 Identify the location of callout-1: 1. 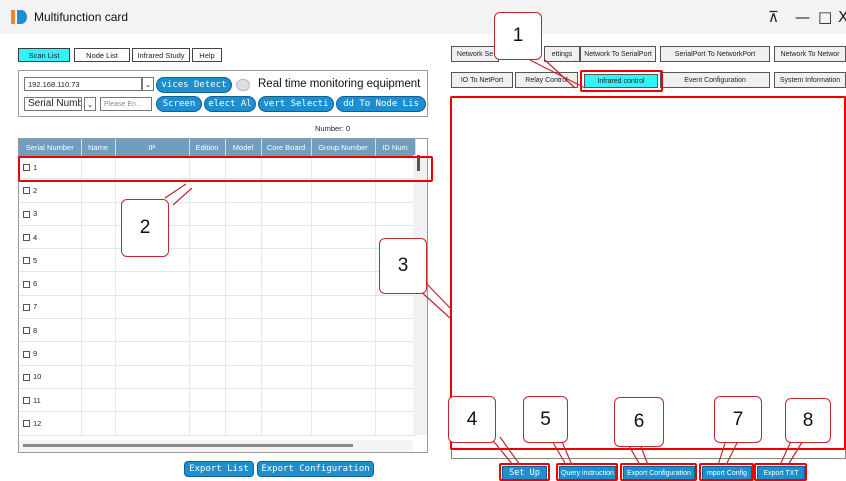
(518, 36).